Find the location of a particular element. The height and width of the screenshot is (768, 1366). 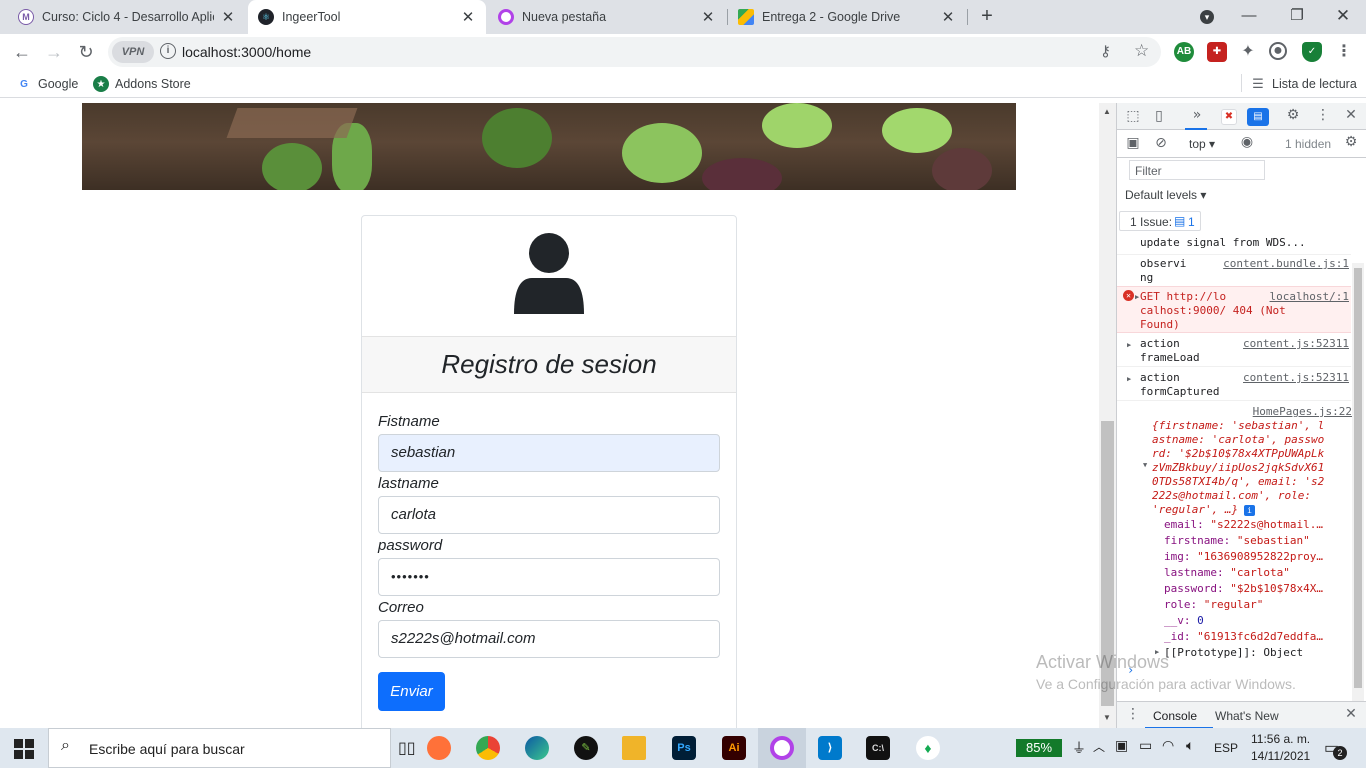

plug-icon: ⏚ is located at coordinates (1079, 748).